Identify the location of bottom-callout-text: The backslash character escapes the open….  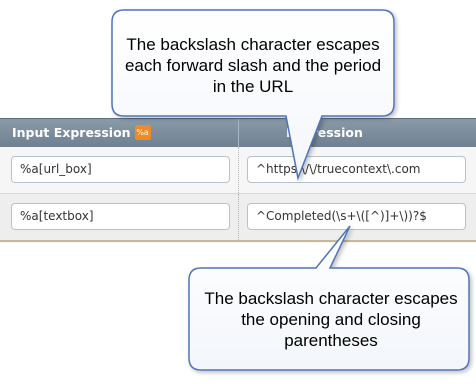
(331, 319).